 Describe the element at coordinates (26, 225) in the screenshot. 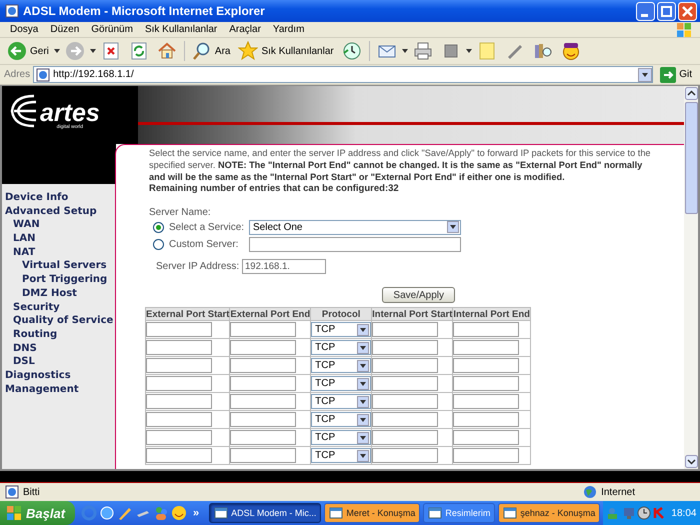

I see `nav-link: WAN` at that location.